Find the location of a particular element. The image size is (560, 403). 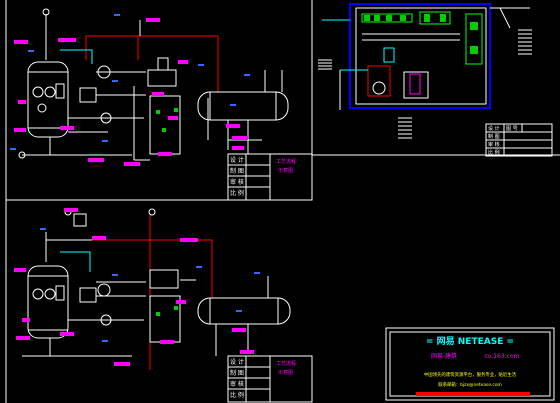

tb-bottom-label-2: 示意图 is located at coordinates (285, 372).